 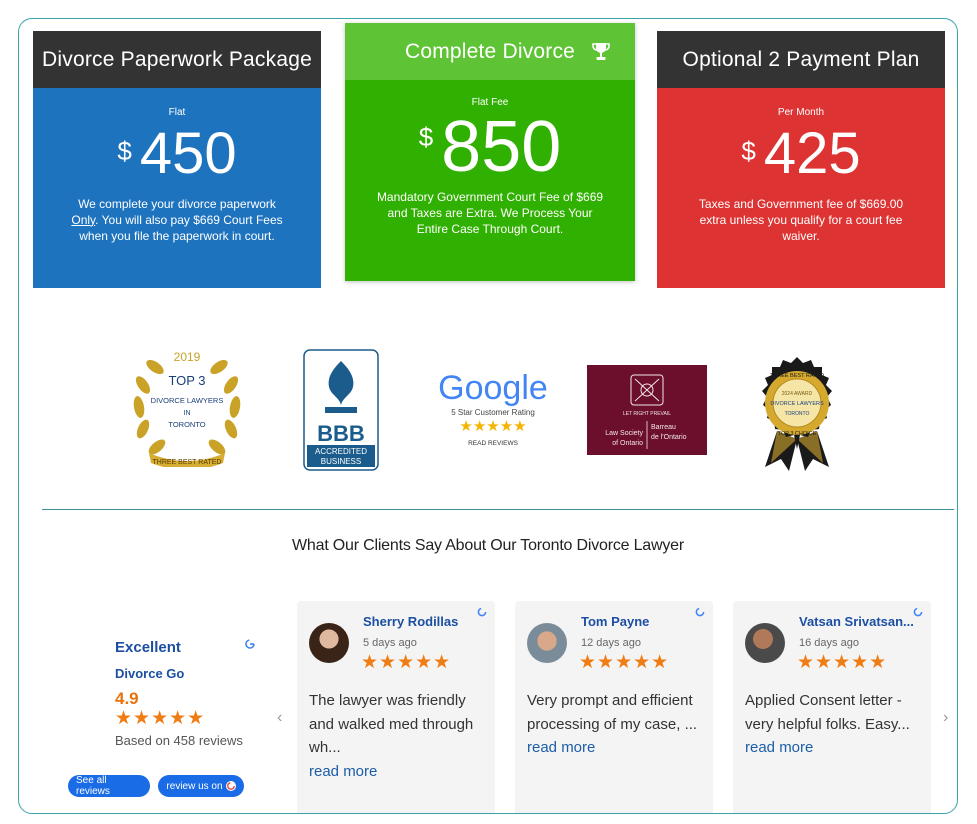 I want to click on price-amount: 450, so click(x=188, y=153).